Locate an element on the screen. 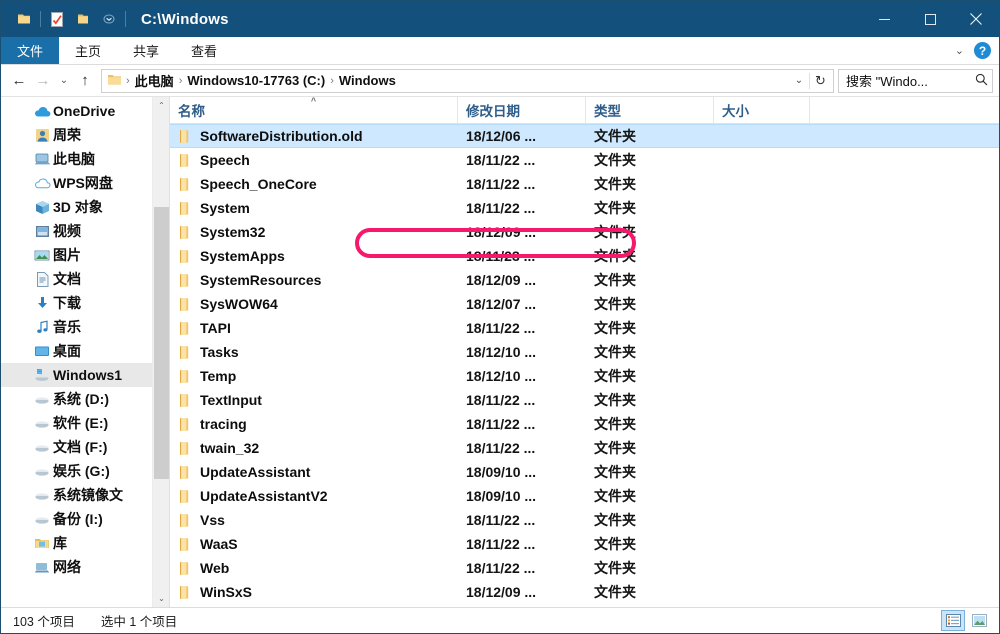 This screenshot has height=634, width=1000. forward-button: → is located at coordinates (43, 81).